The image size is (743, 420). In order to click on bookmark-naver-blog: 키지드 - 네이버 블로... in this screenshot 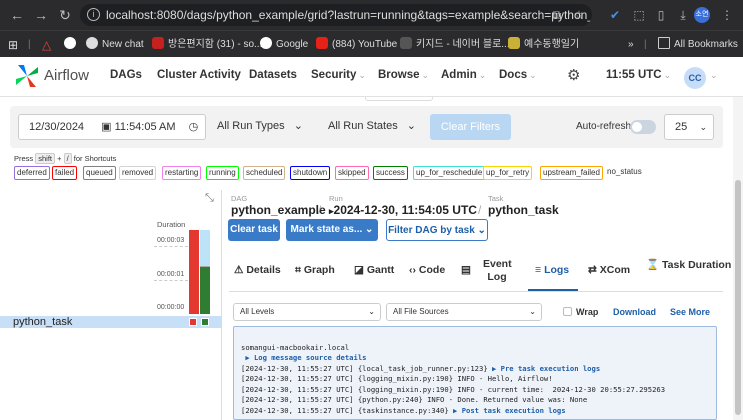, I will do `click(455, 45)`.